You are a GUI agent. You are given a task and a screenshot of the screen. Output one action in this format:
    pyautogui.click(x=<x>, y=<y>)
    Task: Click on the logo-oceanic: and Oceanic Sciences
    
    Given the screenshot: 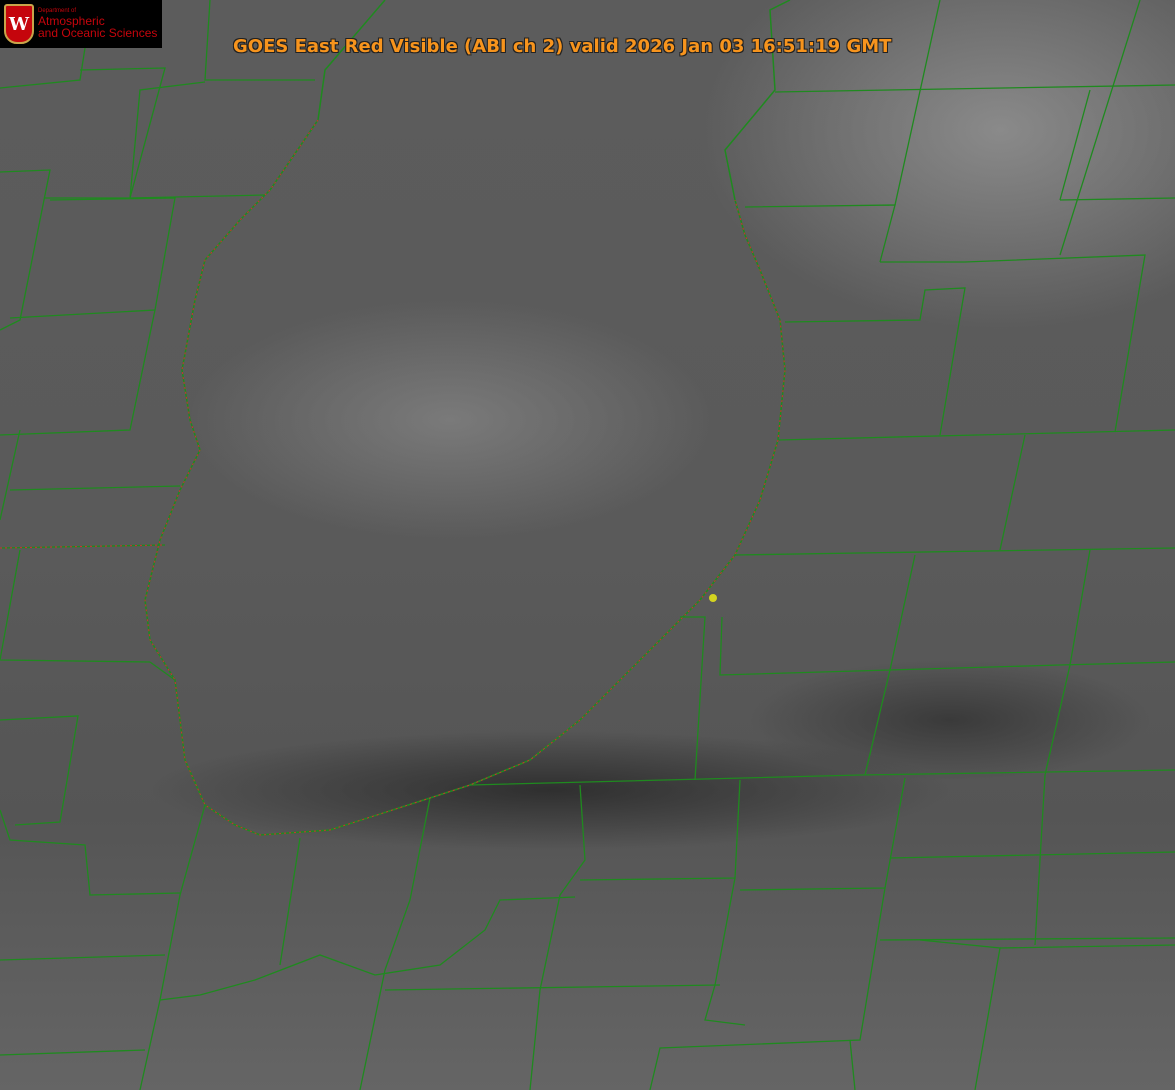 What is the action you would take?
    pyautogui.click(x=98, y=33)
    